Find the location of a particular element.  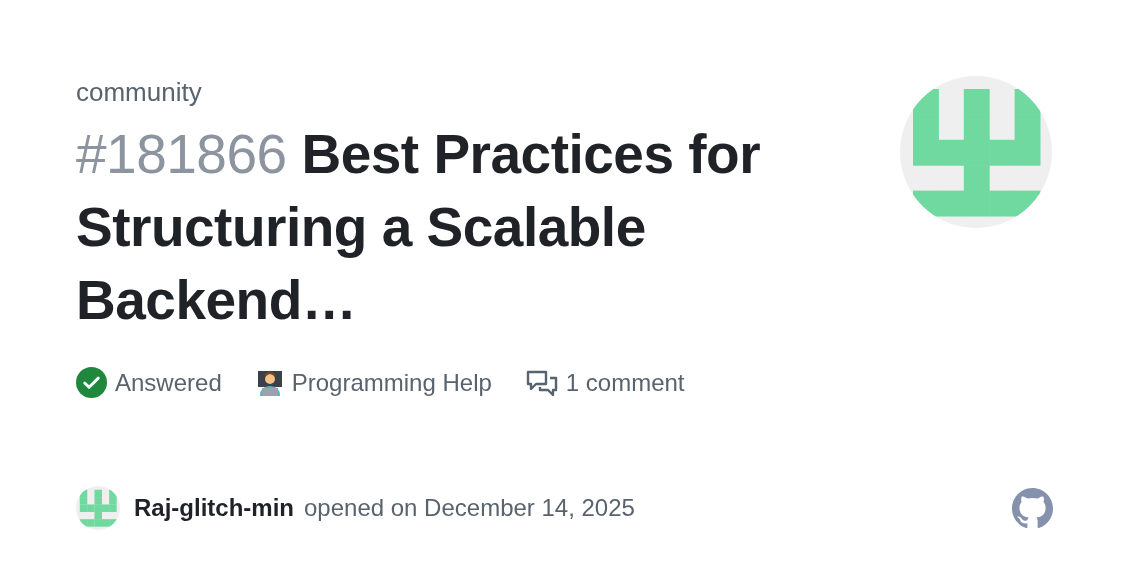

author-name: Raj-glitch-min is located at coordinates (214, 508).